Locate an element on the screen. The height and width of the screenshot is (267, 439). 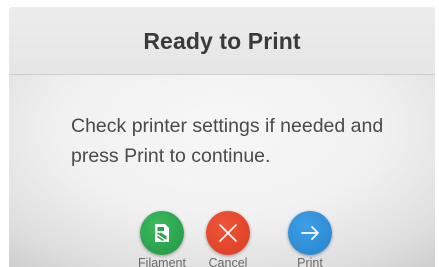
filament-spool-icon is located at coordinates (162, 233).